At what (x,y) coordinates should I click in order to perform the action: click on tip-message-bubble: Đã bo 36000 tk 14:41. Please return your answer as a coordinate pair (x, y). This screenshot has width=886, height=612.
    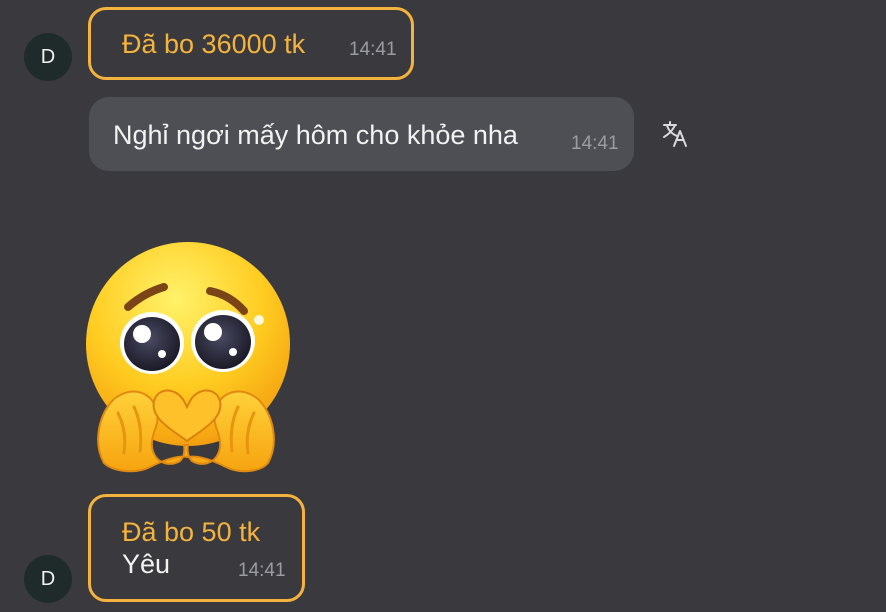
    Looking at the image, I should click on (251, 43).